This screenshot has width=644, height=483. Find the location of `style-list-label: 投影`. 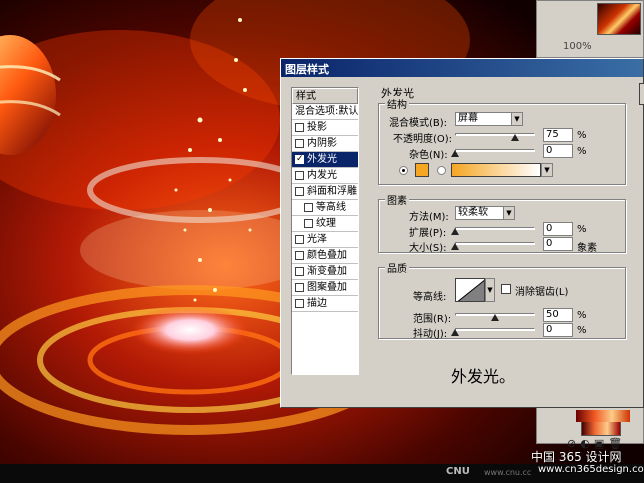

style-list-label: 投影 is located at coordinates (317, 127).